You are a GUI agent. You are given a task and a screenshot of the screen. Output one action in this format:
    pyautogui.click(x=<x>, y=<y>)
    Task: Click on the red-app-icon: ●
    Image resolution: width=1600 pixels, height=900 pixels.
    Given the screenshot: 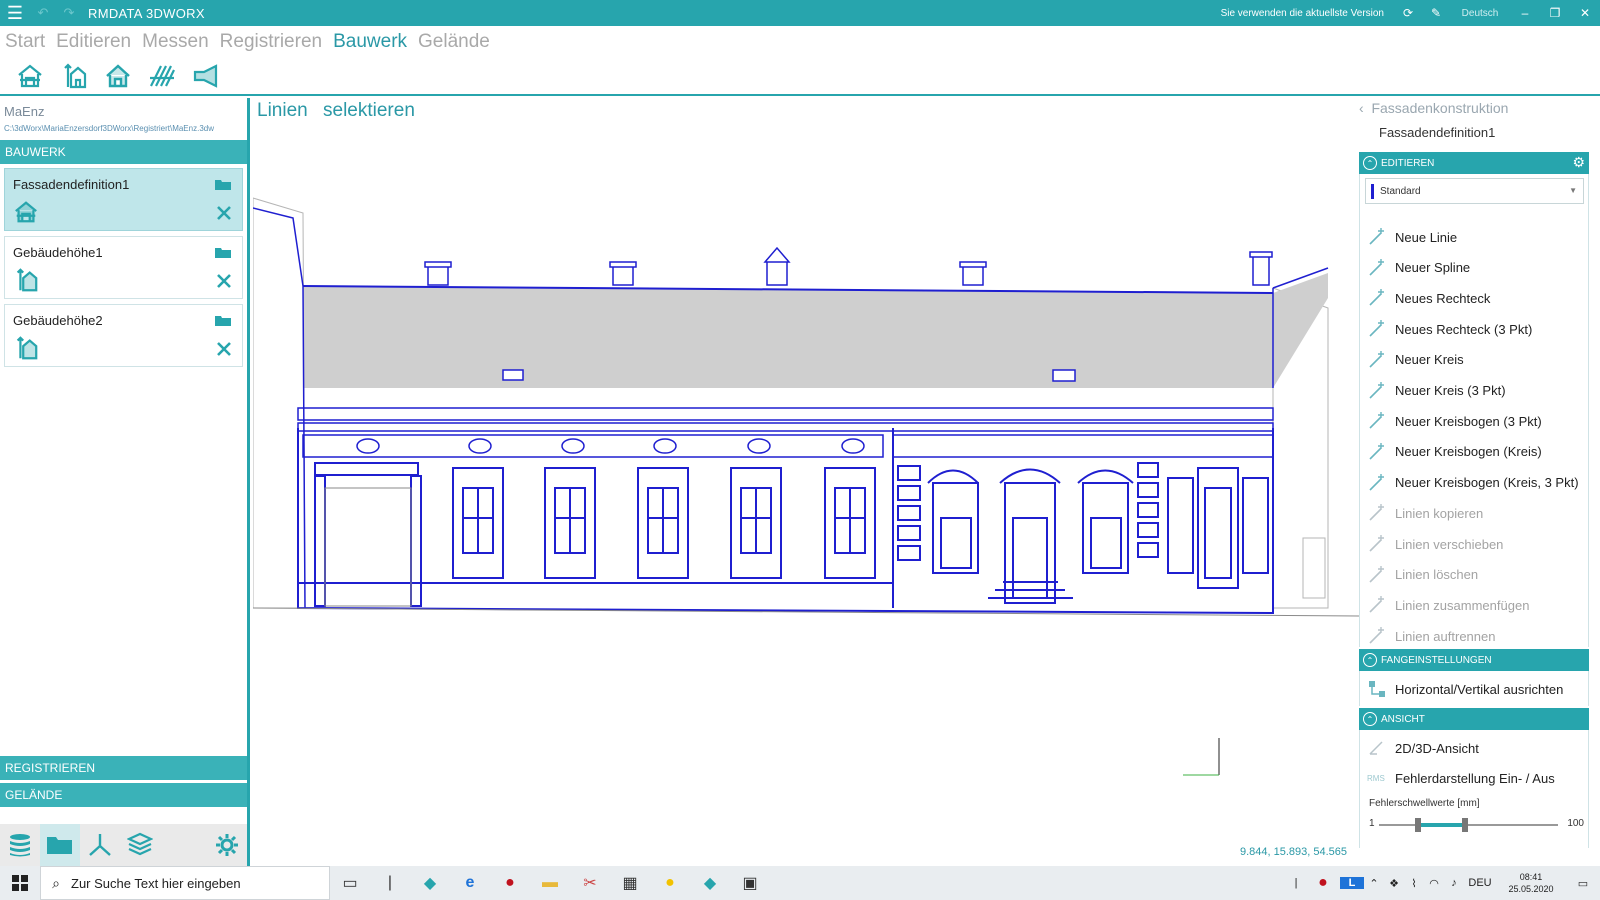 What is the action you would take?
    pyautogui.click(x=510, y=883)
    